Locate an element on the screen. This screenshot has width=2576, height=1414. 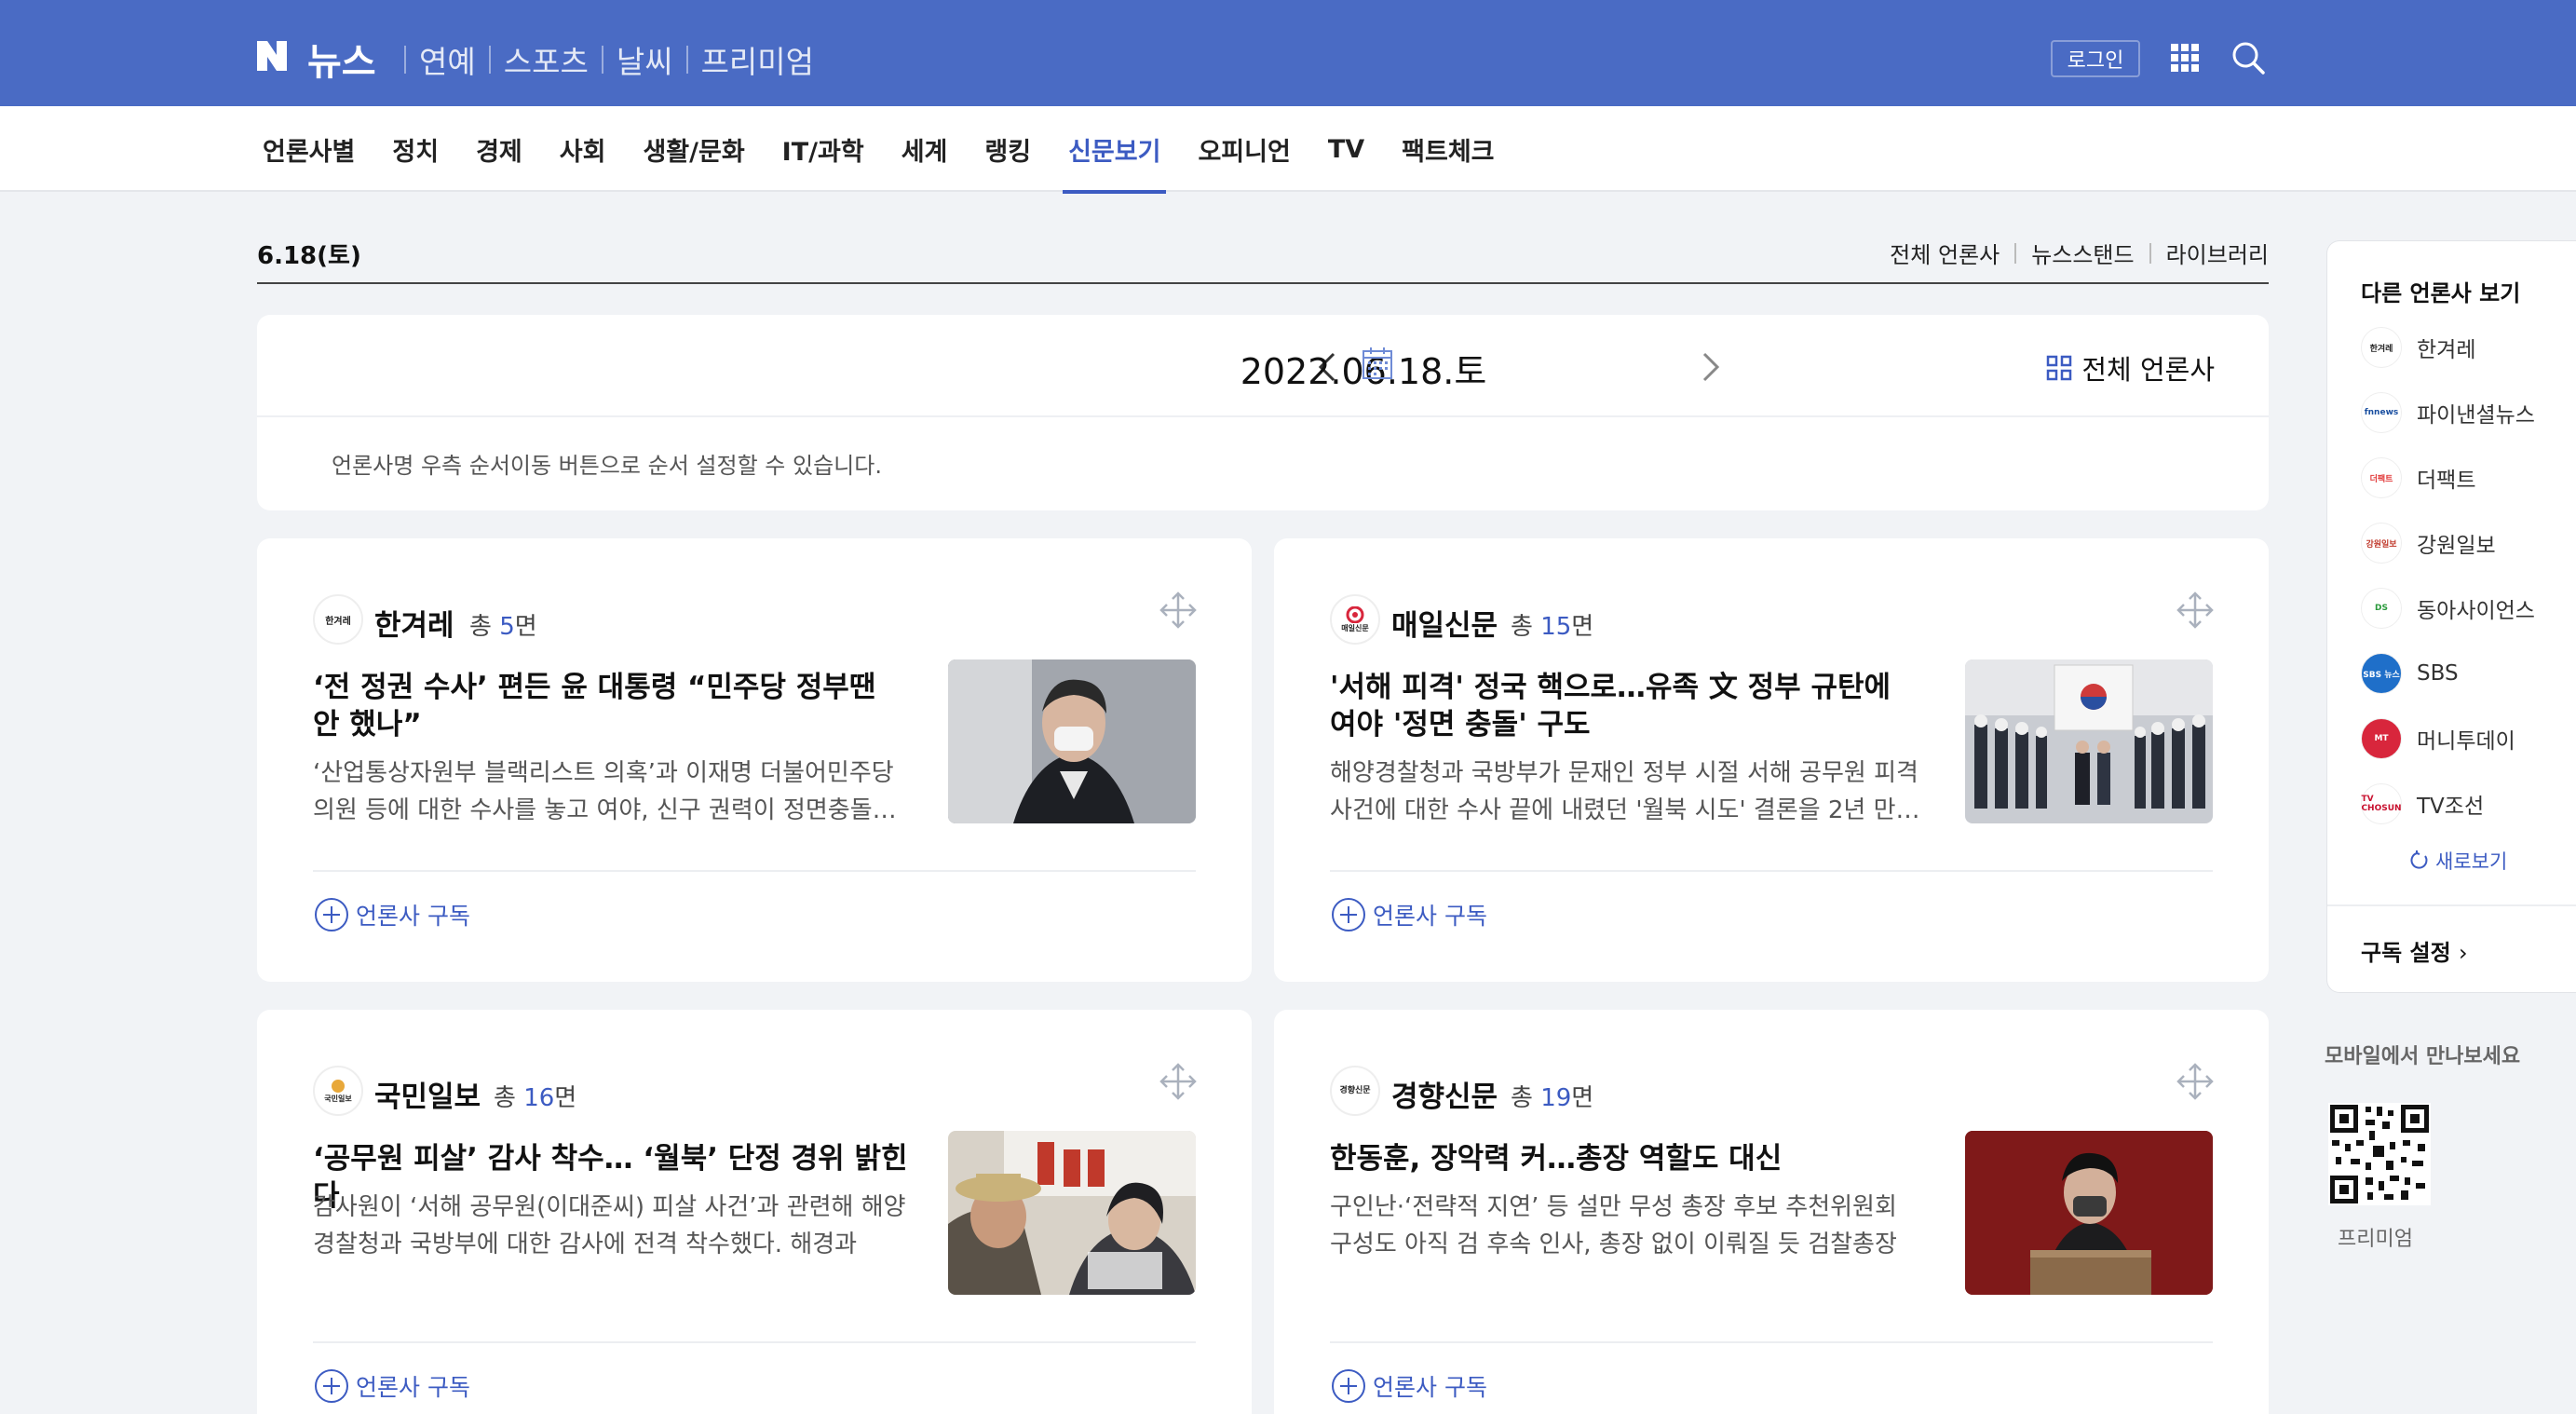
sidebar-press-item: fnnews 파이낸셜뉴스 is located at coordinates (2448, 412).